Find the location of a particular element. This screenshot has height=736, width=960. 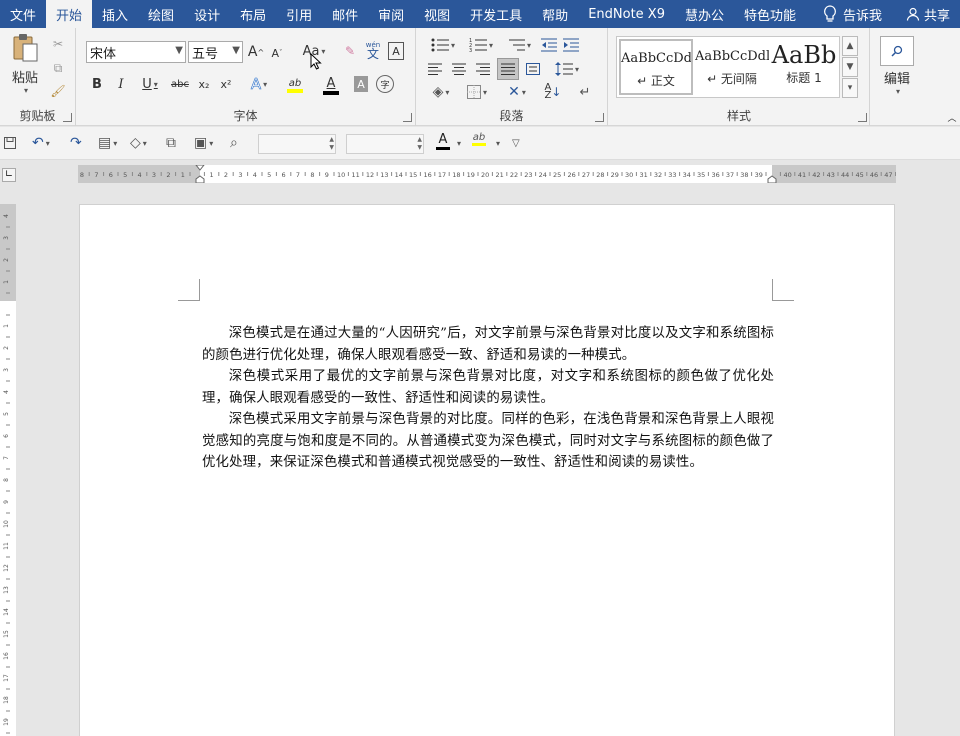

print-layout-button: ▤ ▾ is located at coordinates (107, 143).